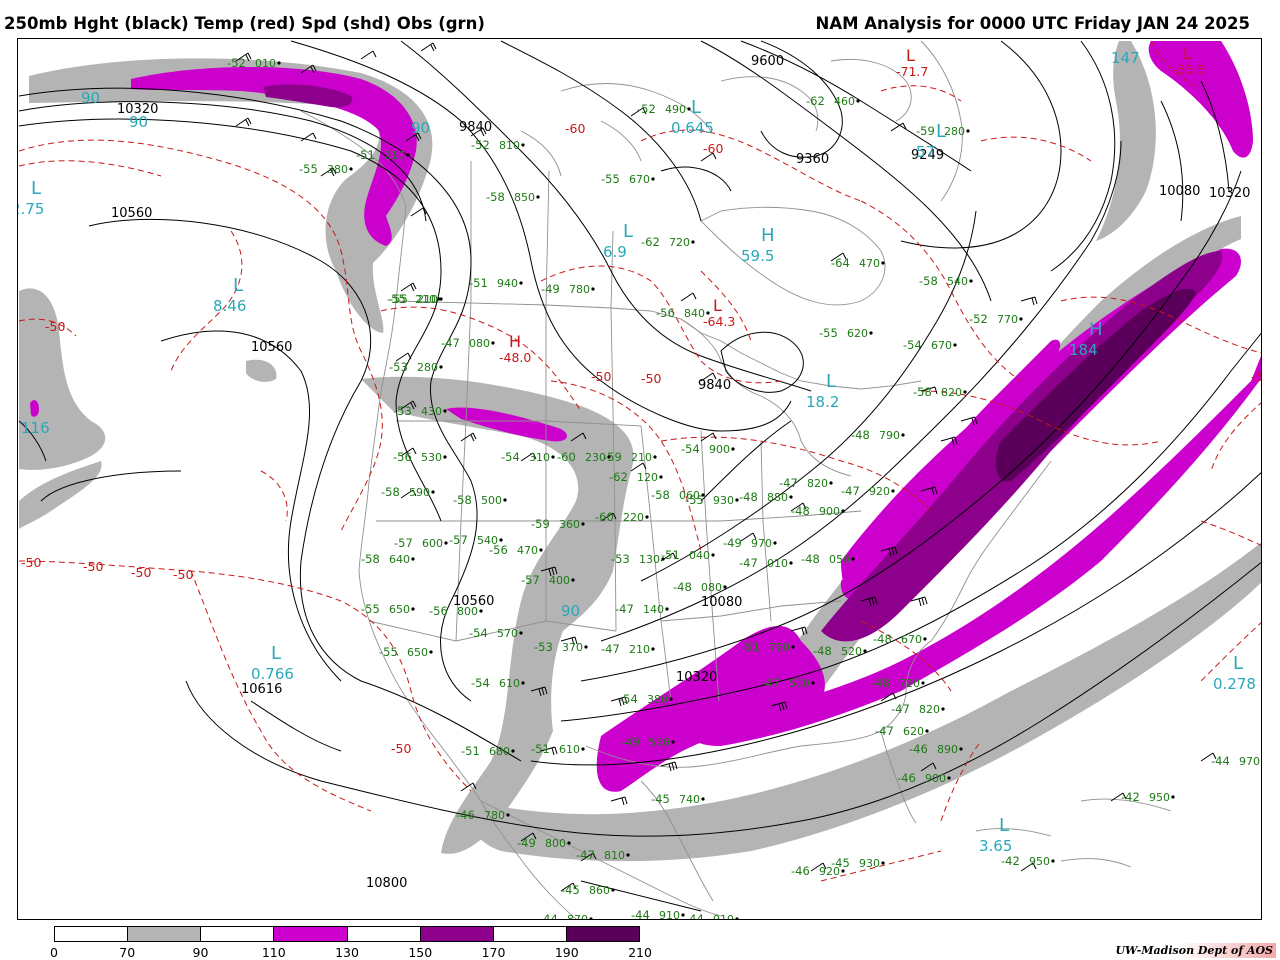 The image size is (1280, 960). What do you see at coordinates (1234, 684) in the screenshot?
I see `center-value: 0.278` at bounding box center [1234, 684].